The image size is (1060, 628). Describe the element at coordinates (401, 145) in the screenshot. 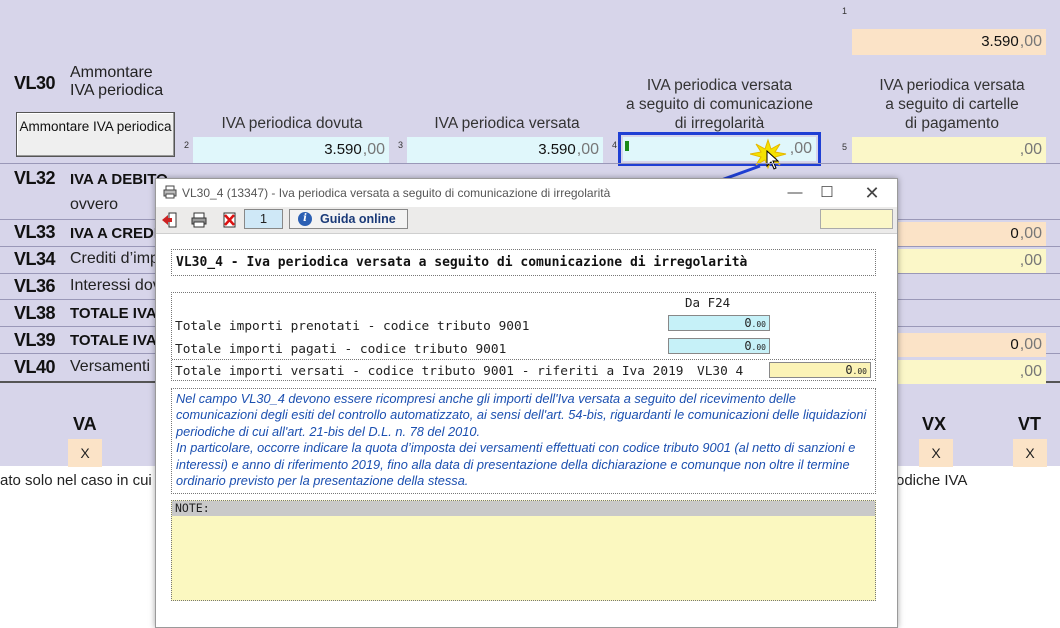

I see `field-number-3: 3` at that location.